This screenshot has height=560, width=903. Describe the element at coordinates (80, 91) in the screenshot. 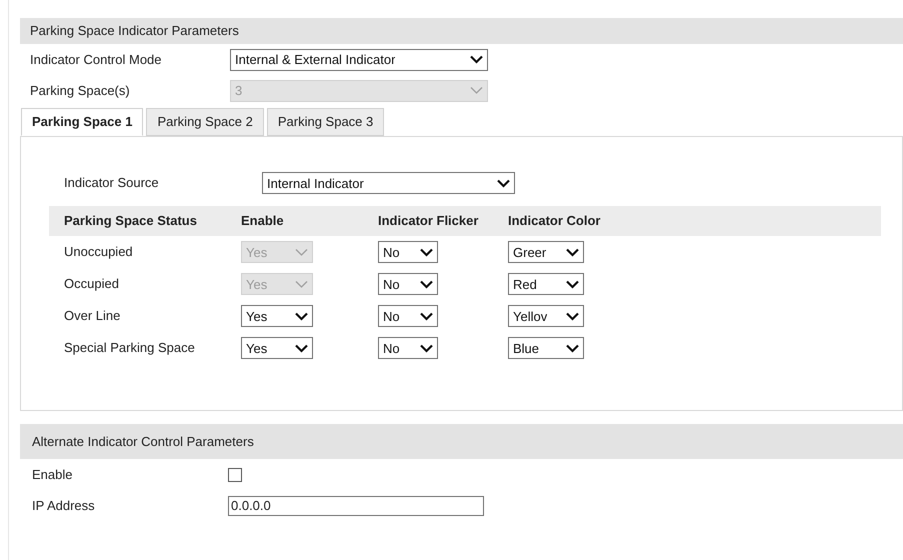

I see `field-label: Parking Space(s)` at that location.